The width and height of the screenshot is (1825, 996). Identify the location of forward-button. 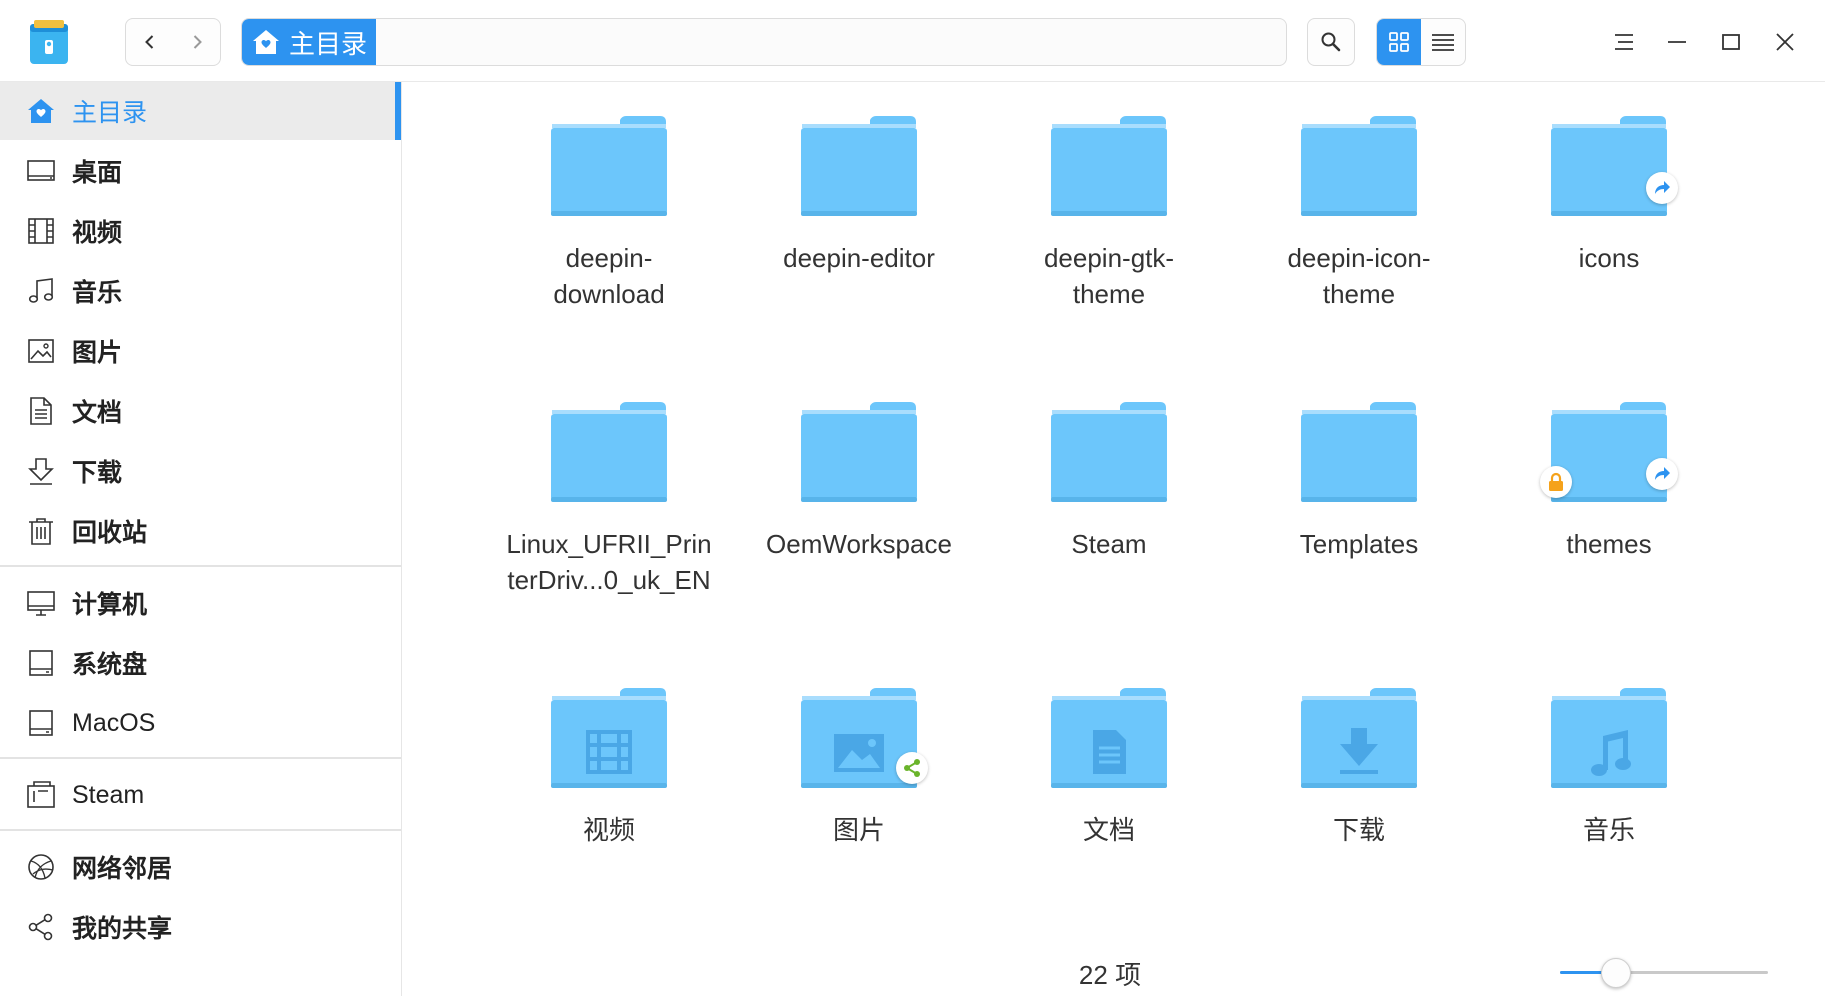
(196, 42).